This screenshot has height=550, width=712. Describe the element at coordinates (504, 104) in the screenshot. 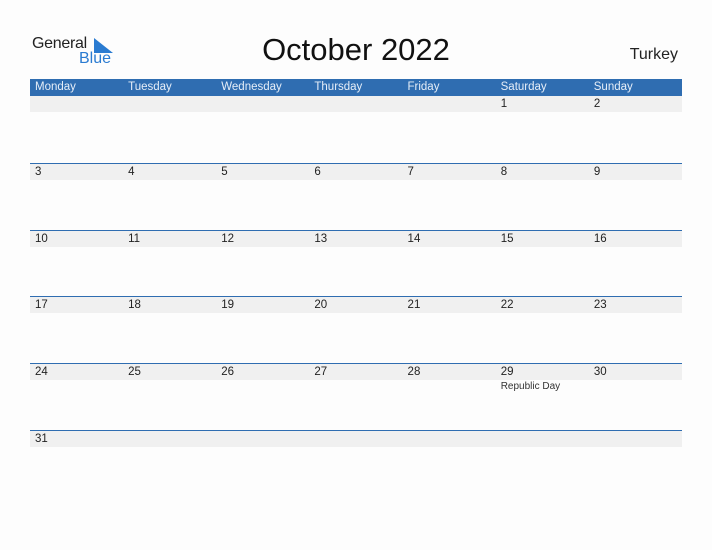

I see `day-number: 1` at that location.